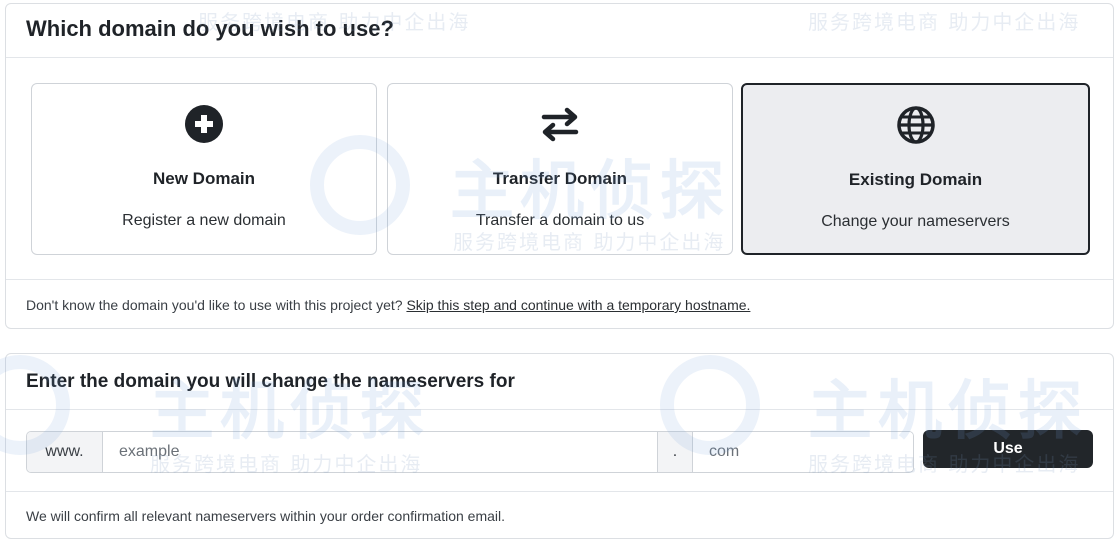  What do you see at coordinates (915, 179) in the screenshot?
I see `existing-domain-title: Existing Domain` at bounding box center [915, 179].